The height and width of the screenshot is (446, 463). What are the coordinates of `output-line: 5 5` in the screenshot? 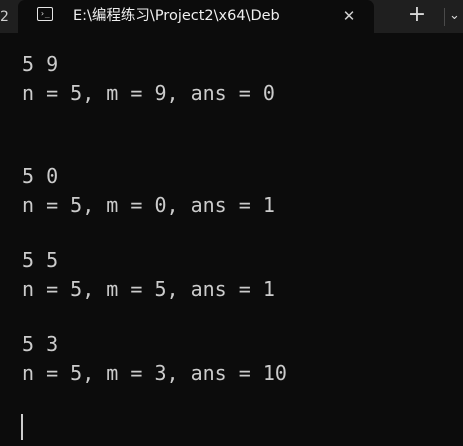 It's located at (40, 260).